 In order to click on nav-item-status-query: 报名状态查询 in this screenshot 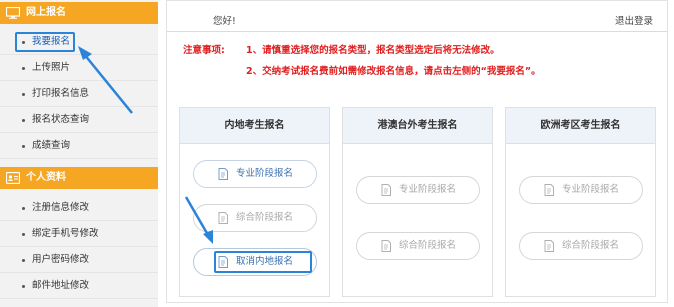, I will do `click(79, 120)`.